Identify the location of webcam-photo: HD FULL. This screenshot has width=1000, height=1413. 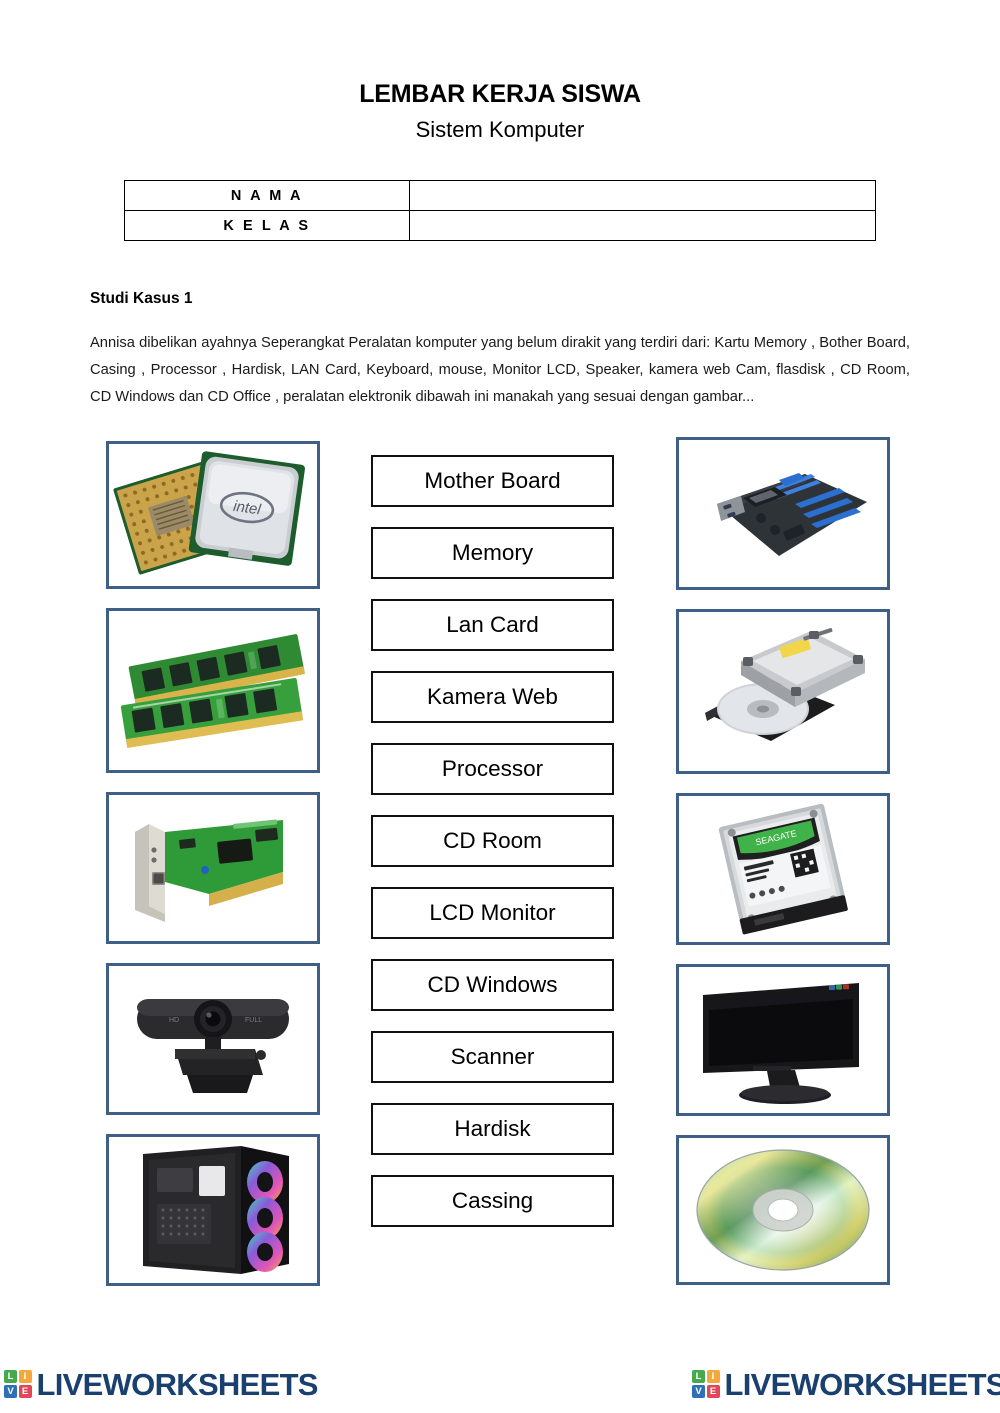
(213, 1039).